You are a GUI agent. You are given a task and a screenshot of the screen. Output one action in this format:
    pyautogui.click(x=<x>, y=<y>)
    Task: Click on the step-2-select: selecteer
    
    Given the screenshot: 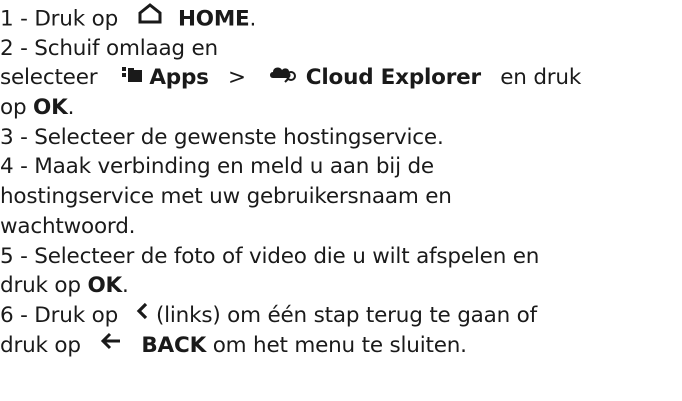 What is the action you would take?
    pyautogui.click(x=49, y=78)
    